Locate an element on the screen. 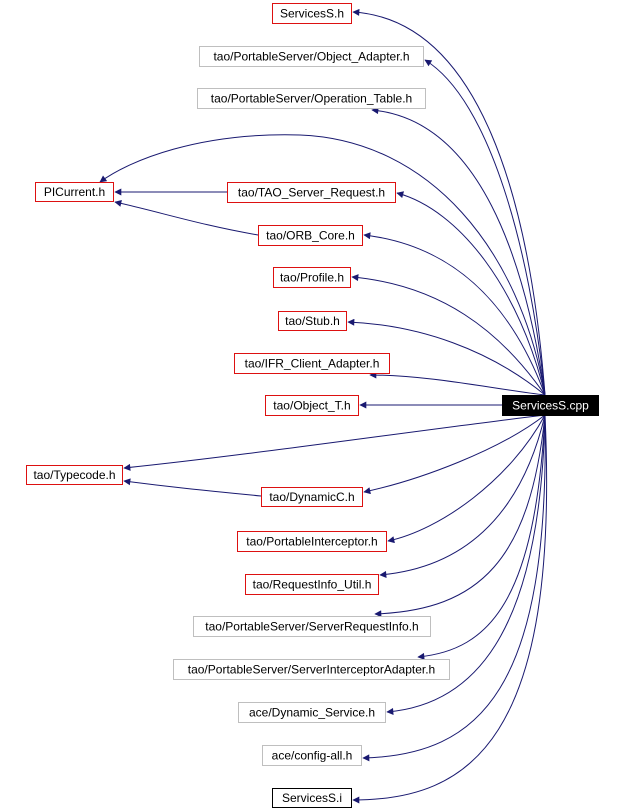  node-picurrent: PICurrent.h is located at coordinates (74, 192).